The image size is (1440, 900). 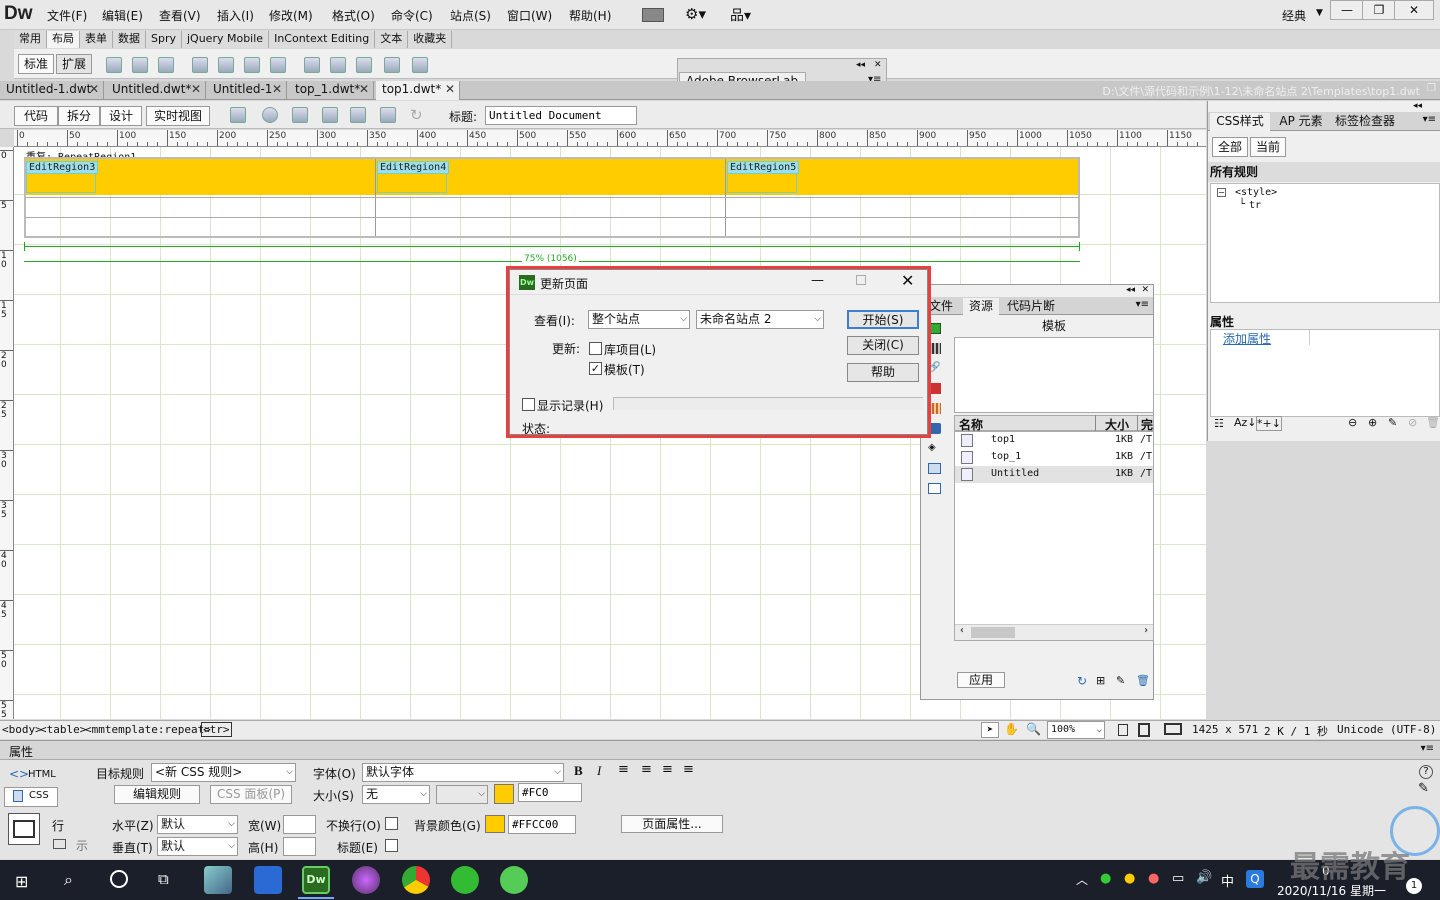 What do you see at coordinates (1352, 422) in the screenshot?
I see `attach-style-icon: ⊖` at bounding box center [1352, 422].